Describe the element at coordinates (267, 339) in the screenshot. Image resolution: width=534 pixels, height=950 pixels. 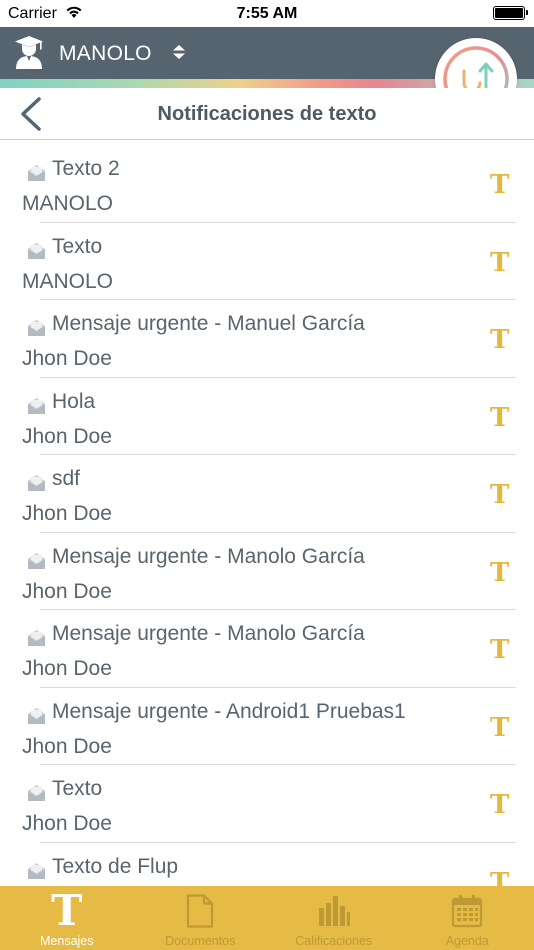
I see `message-row: Mensaje urgente - Manuel García Jhon Doe T` at that location.